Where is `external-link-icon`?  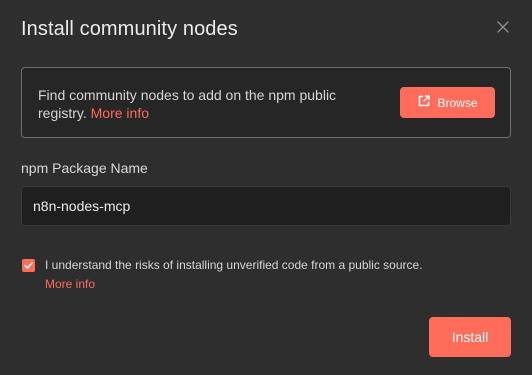 external-link-icon is located at coordinates (424, 102).